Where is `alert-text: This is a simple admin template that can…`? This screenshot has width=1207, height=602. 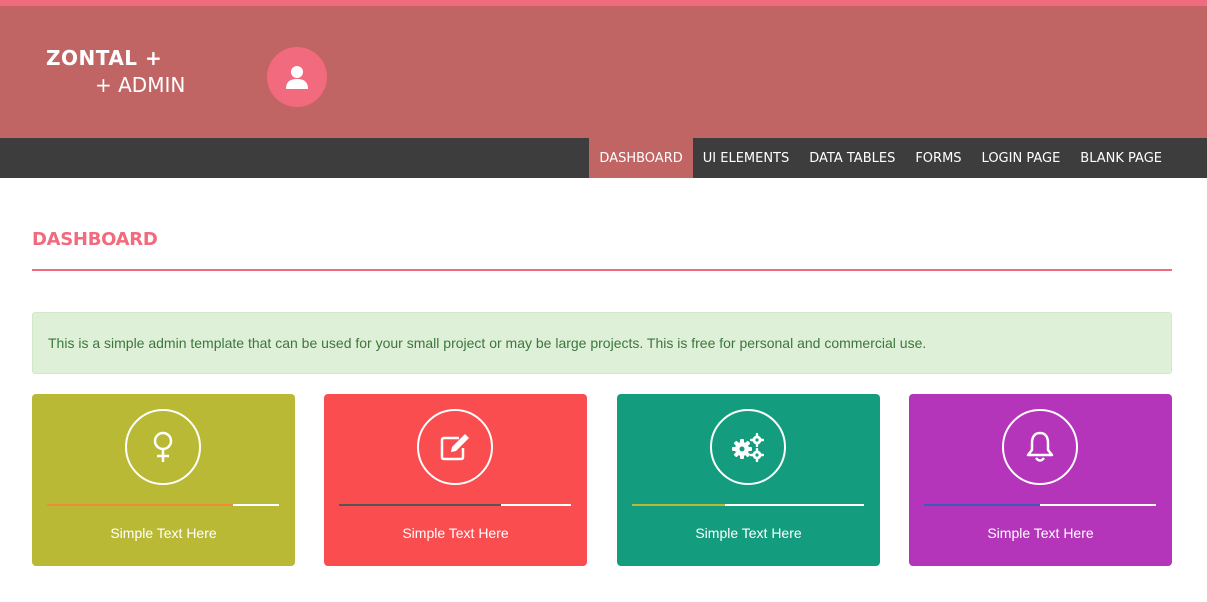 alert-text: This is a simple admin template that can… is located at coordinates (487, 343).